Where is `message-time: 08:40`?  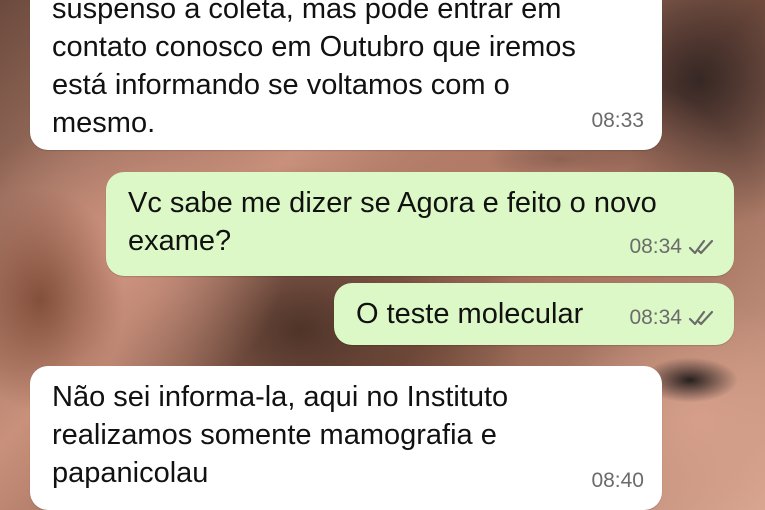 message-time: 08:40 is located at coordinates (617, 480).